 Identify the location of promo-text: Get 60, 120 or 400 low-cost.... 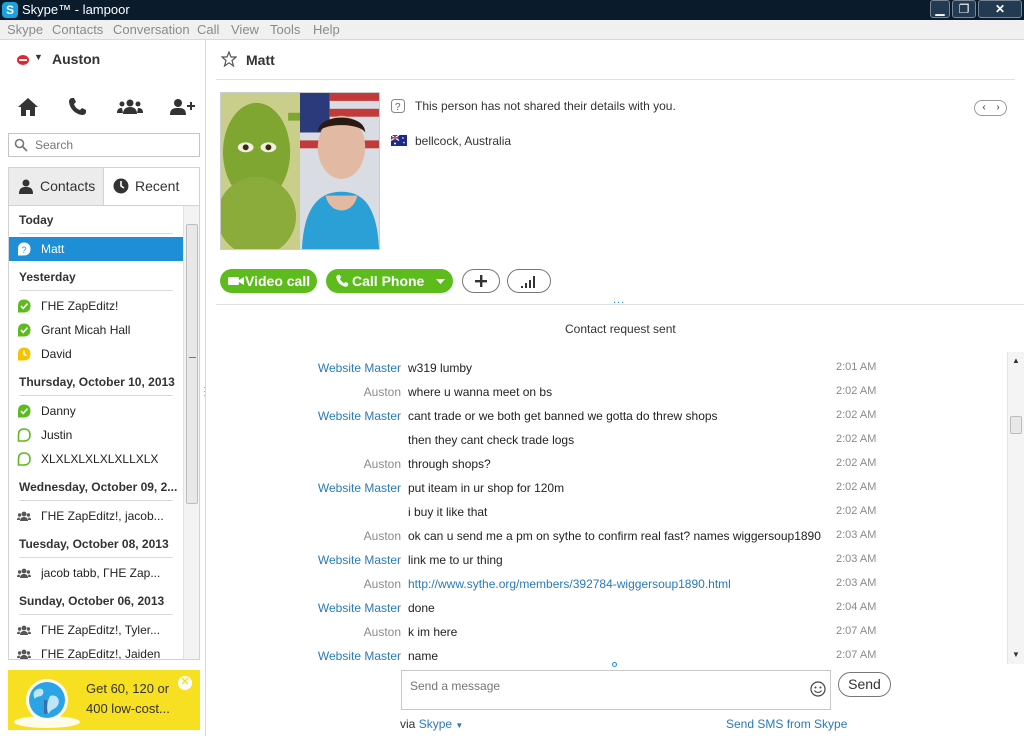
(136, 699).